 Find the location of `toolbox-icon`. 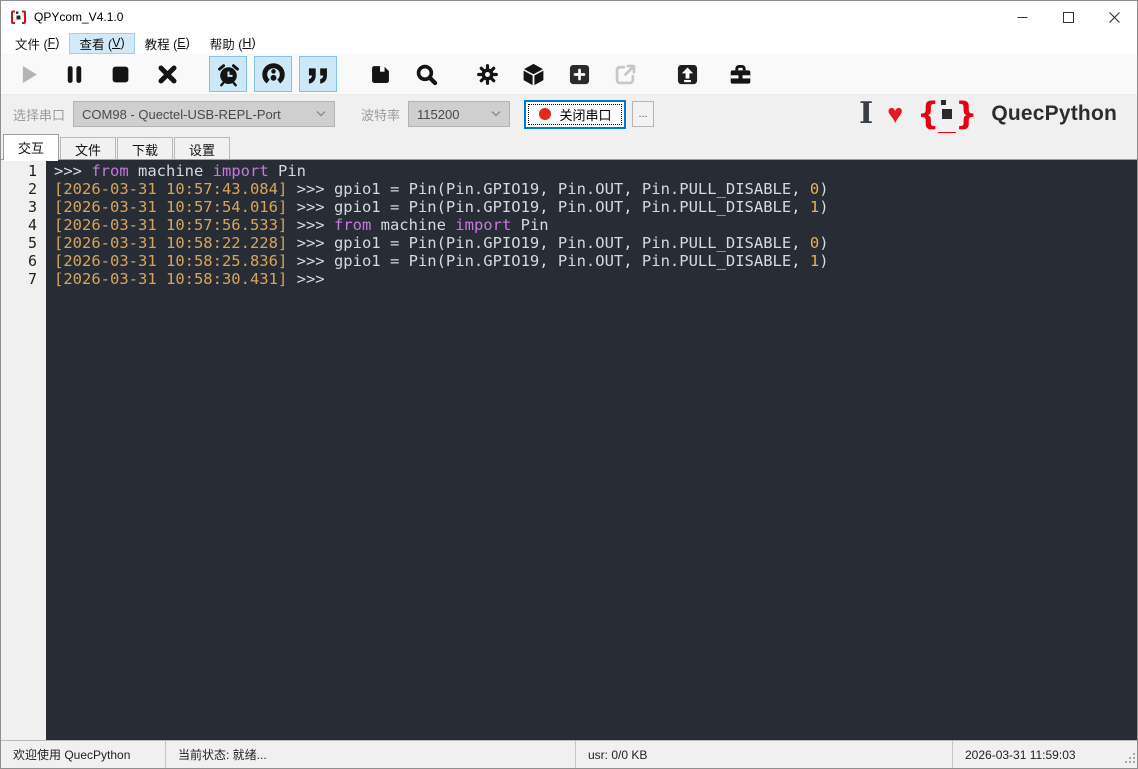

toolbox-icon is located at coordinates (740, 74).